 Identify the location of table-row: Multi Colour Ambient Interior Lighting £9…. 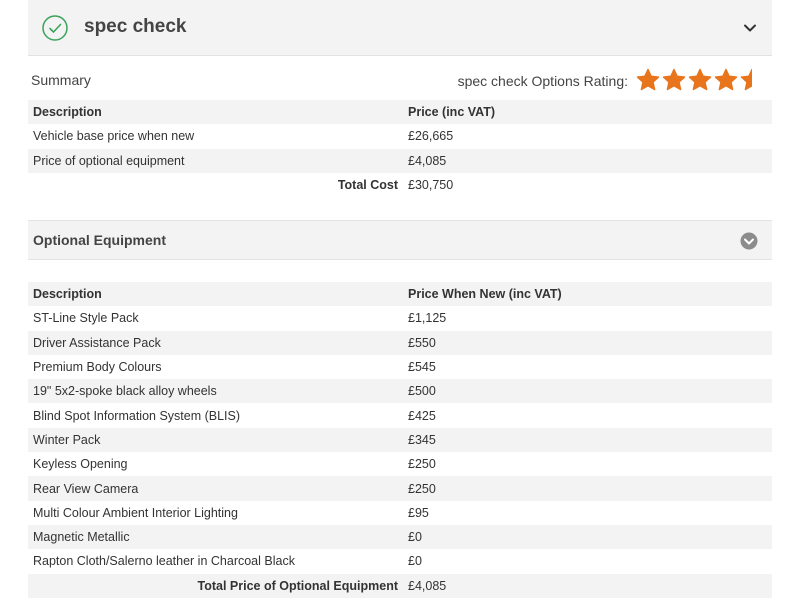
(400, 513).